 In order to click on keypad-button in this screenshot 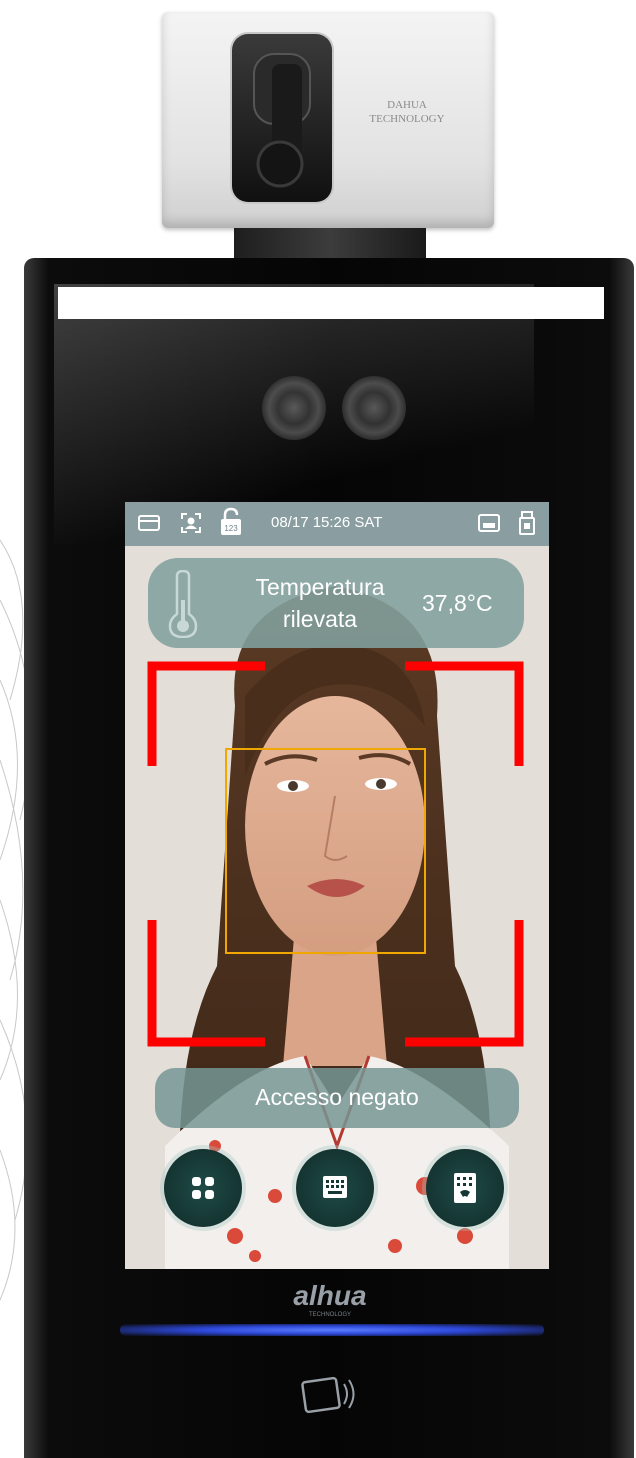, I will do `click(335, 1188)`.